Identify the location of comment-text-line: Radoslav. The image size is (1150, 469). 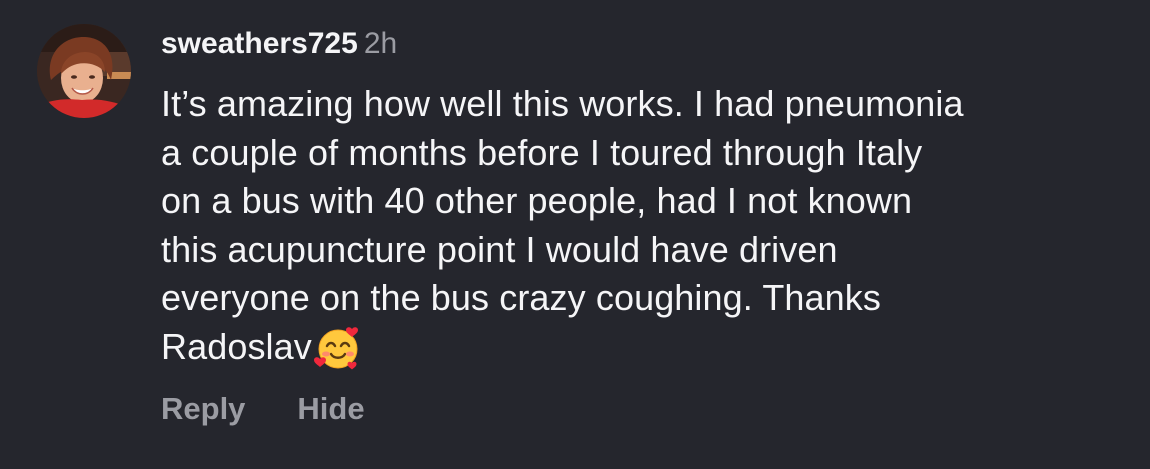
(236, 346).